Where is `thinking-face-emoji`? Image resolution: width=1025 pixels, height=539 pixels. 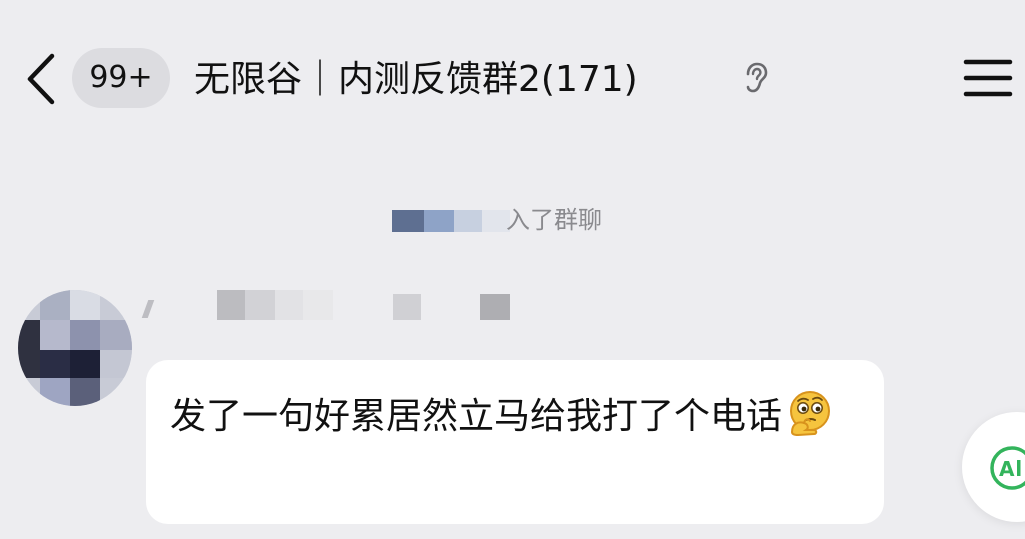
thinking-face-emoji is located at coordinates (810, 414).